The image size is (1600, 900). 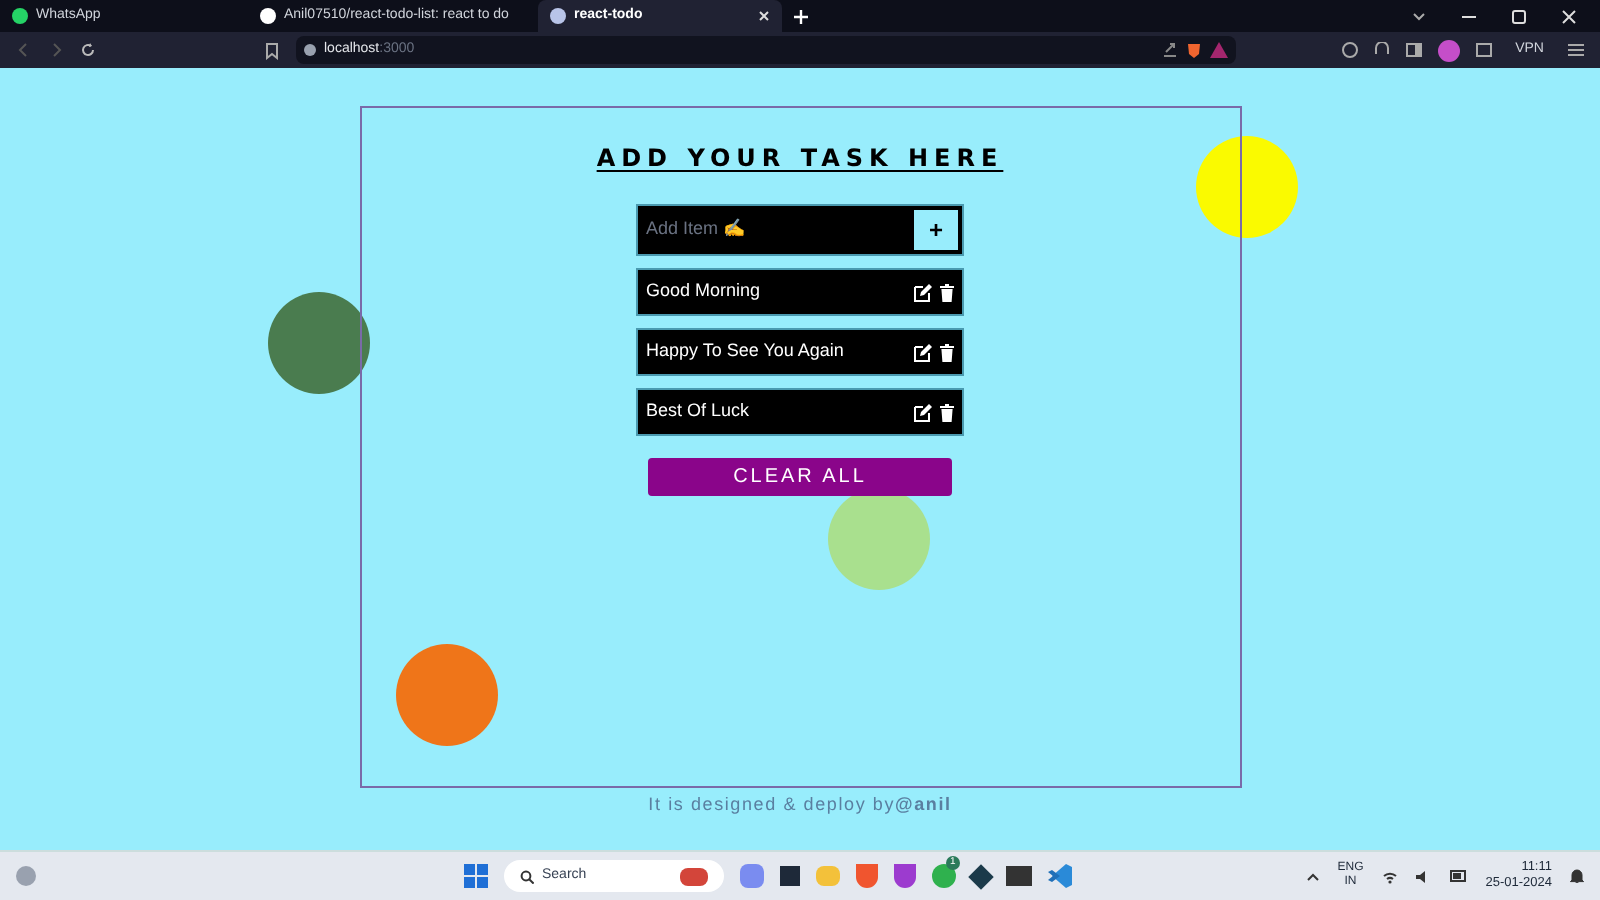 I want to click on chevron-down-icon, so click(x=1419, y=16).